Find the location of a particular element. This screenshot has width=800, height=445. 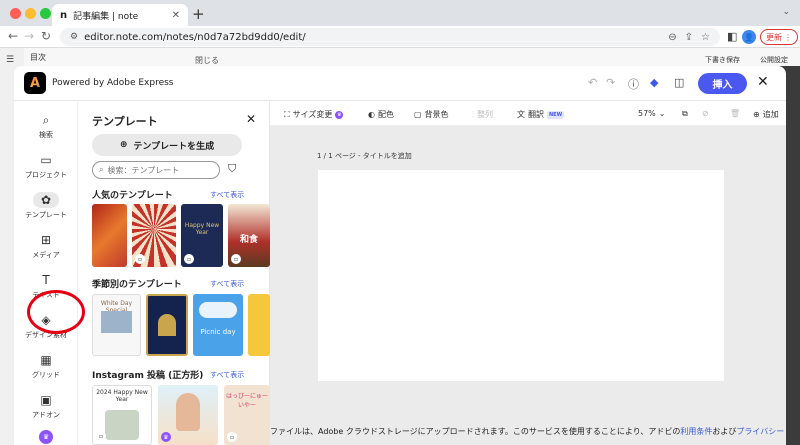

more-icon: ⋮ is located at coordinates (788, 37).